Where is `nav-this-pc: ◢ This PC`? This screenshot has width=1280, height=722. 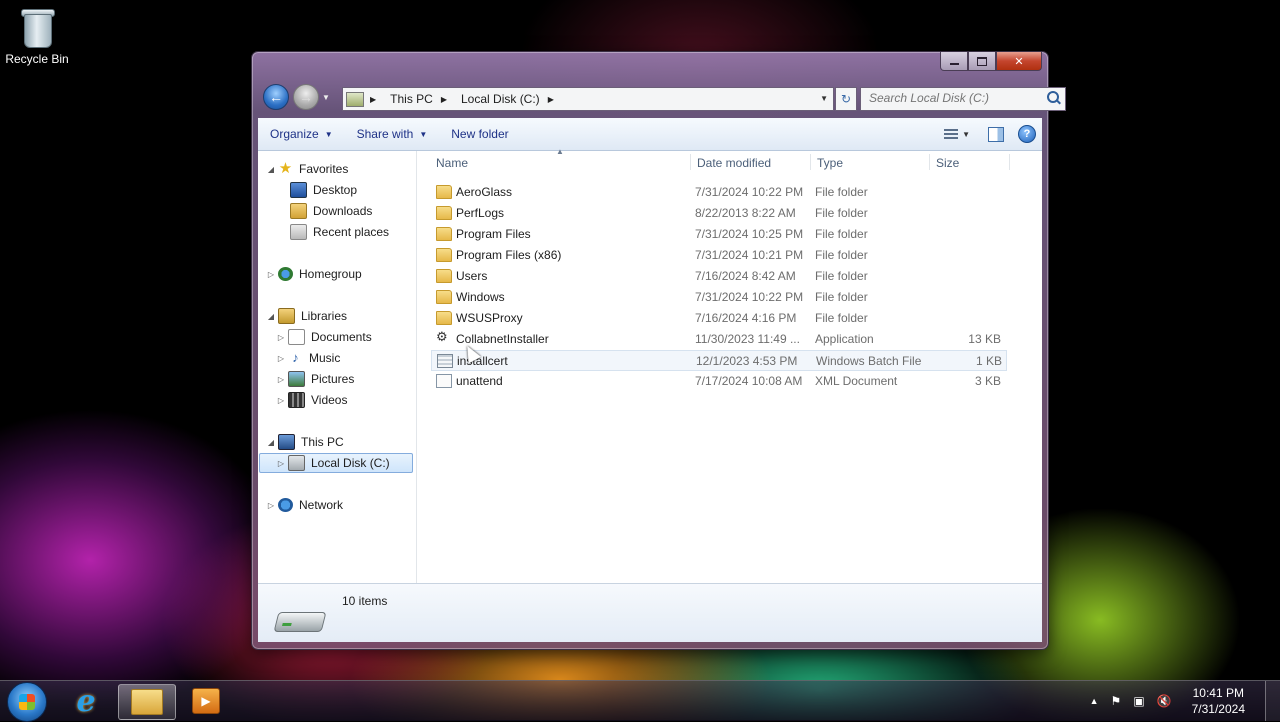 nav-this-pc: ◢ This PC is located at coordinates (305, 442).